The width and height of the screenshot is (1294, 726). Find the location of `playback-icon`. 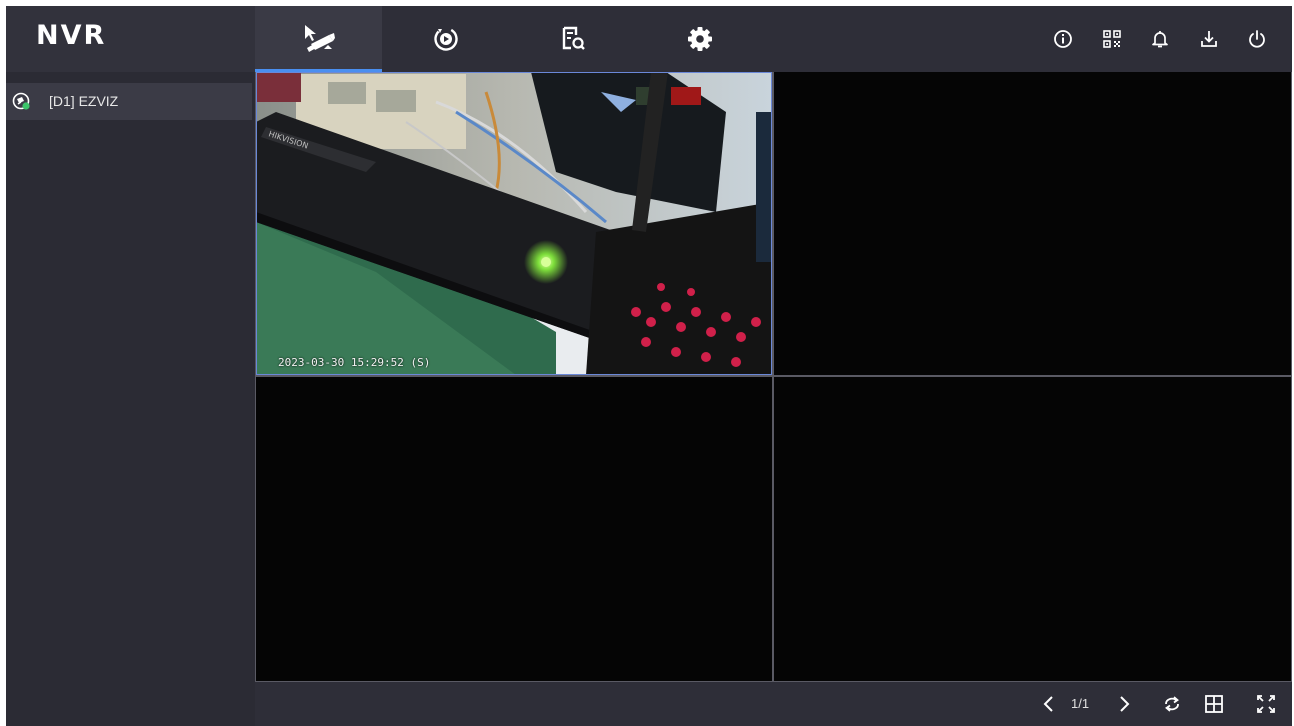

playback-icon is located at coordinates (445, 39).